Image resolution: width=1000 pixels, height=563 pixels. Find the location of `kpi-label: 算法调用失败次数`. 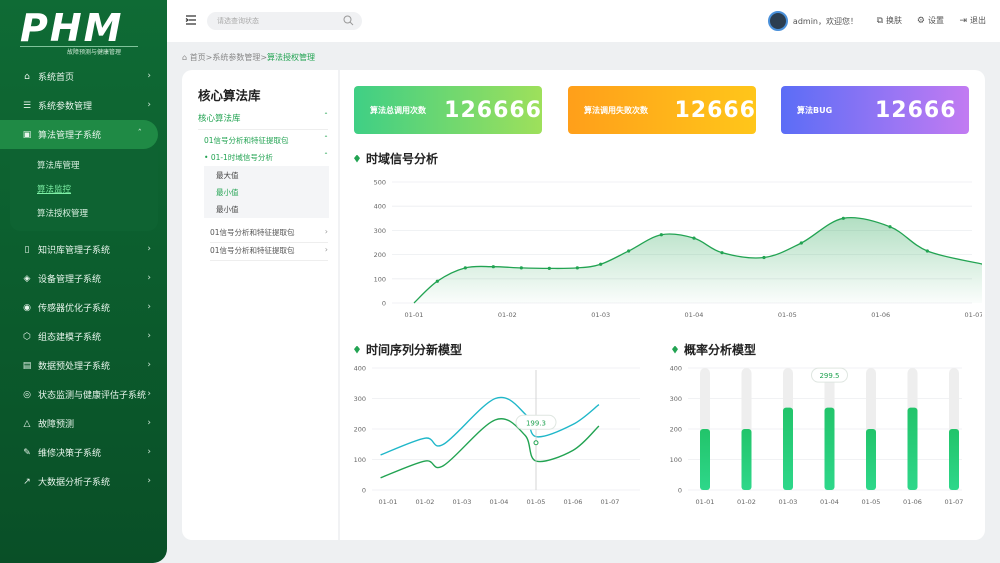

kpi-label: 算法调用失败次数 is located at coordinates (616, 110).